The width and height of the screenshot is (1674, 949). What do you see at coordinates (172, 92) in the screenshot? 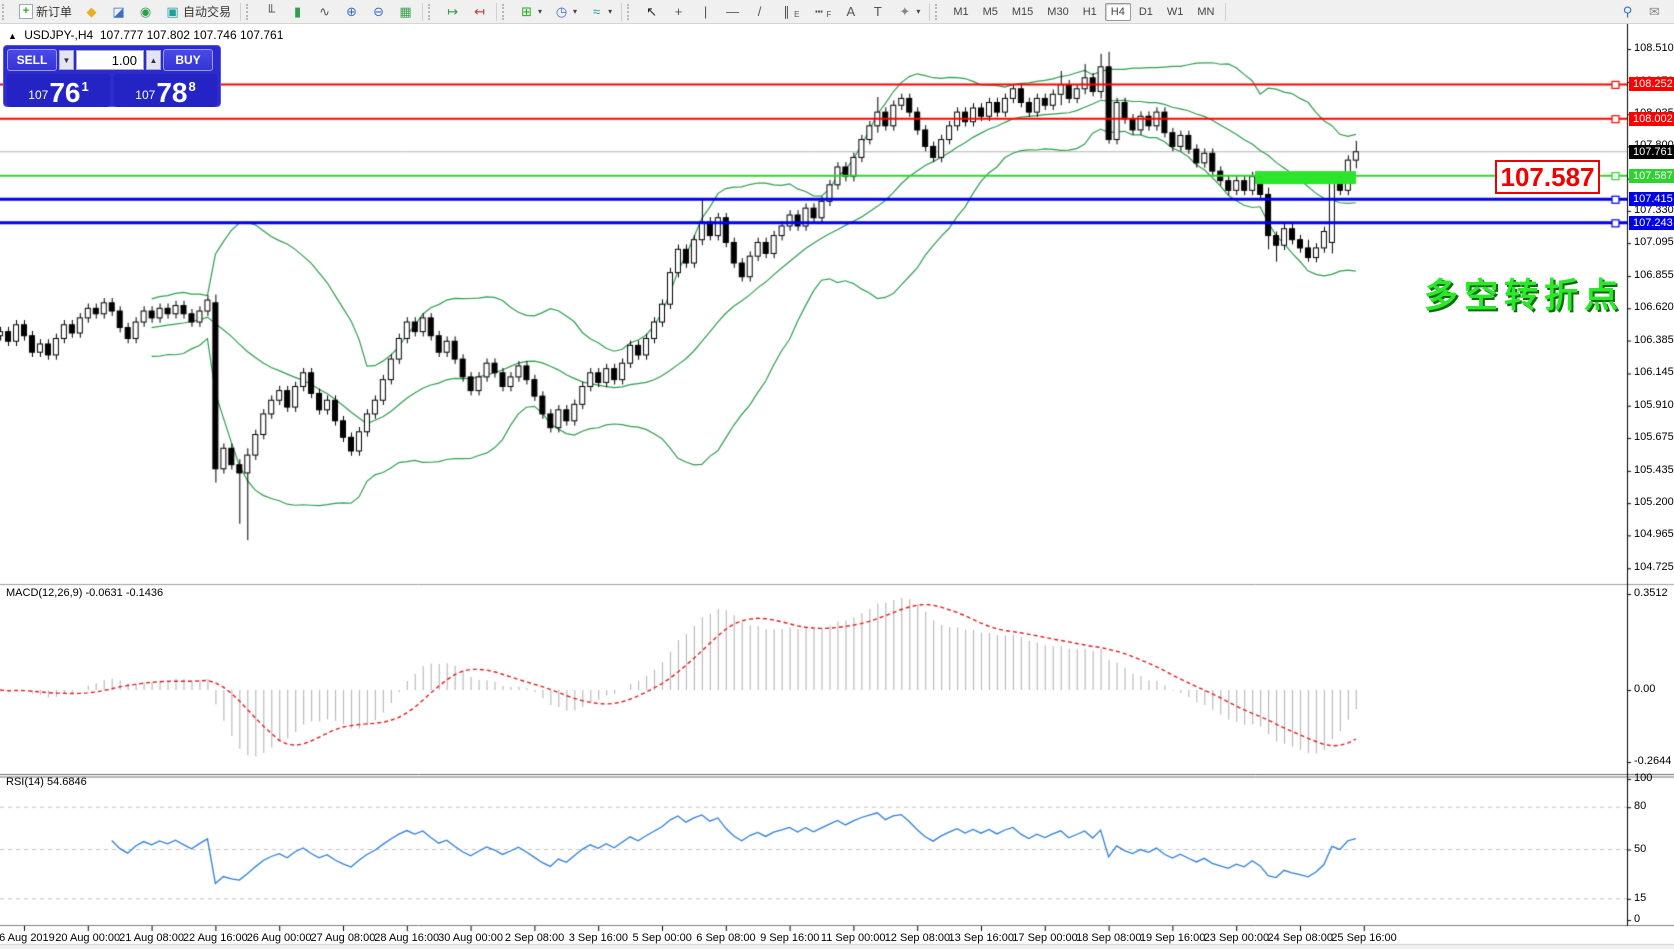
I see `buy-price-pips: 78` at bounding box center [172, 92].